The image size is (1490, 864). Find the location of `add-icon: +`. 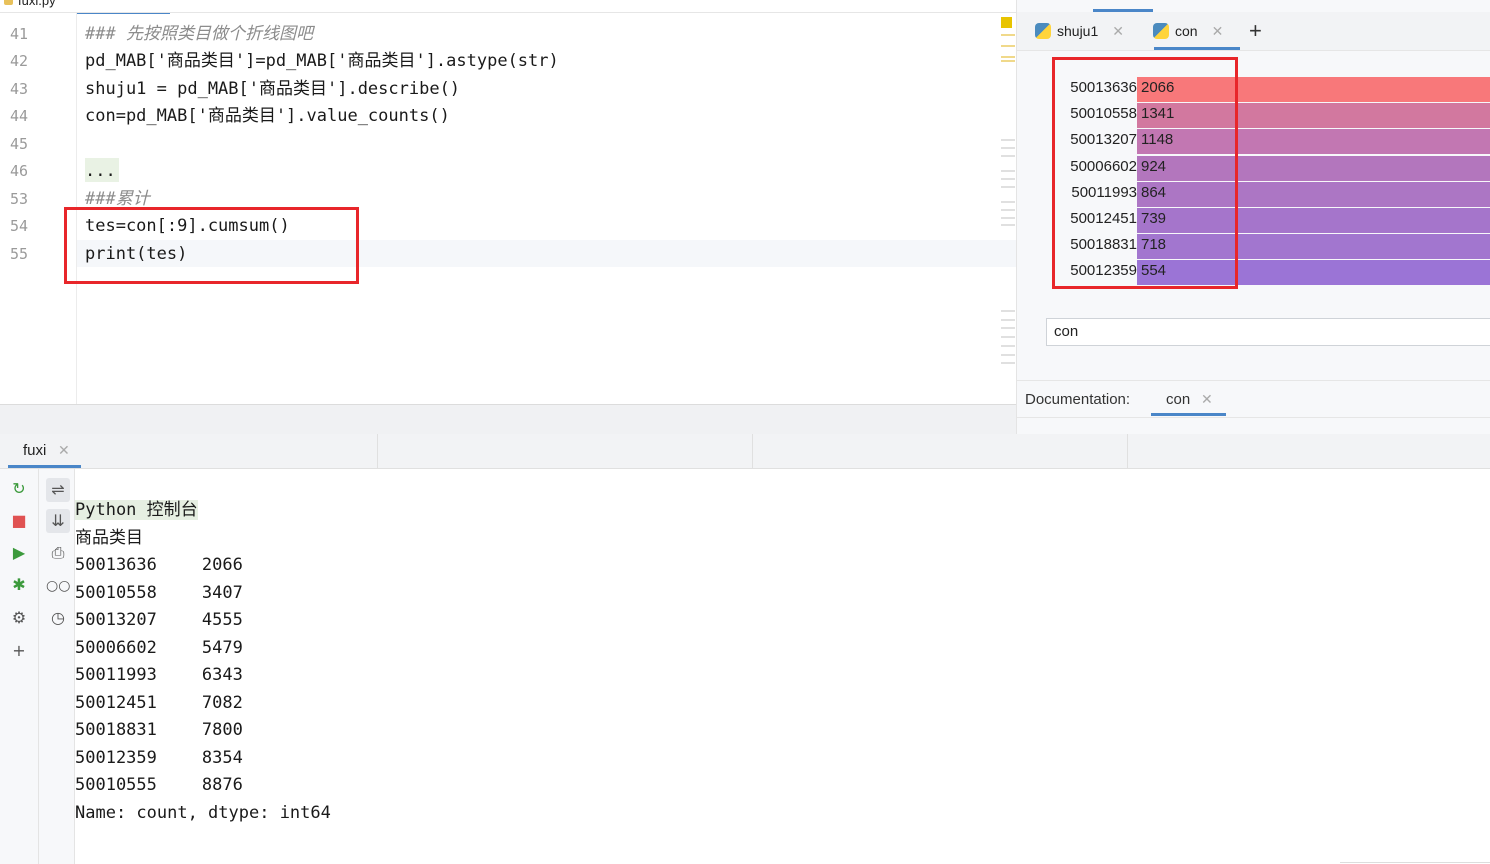

add-icon: + is located at coordinates (19, 651).